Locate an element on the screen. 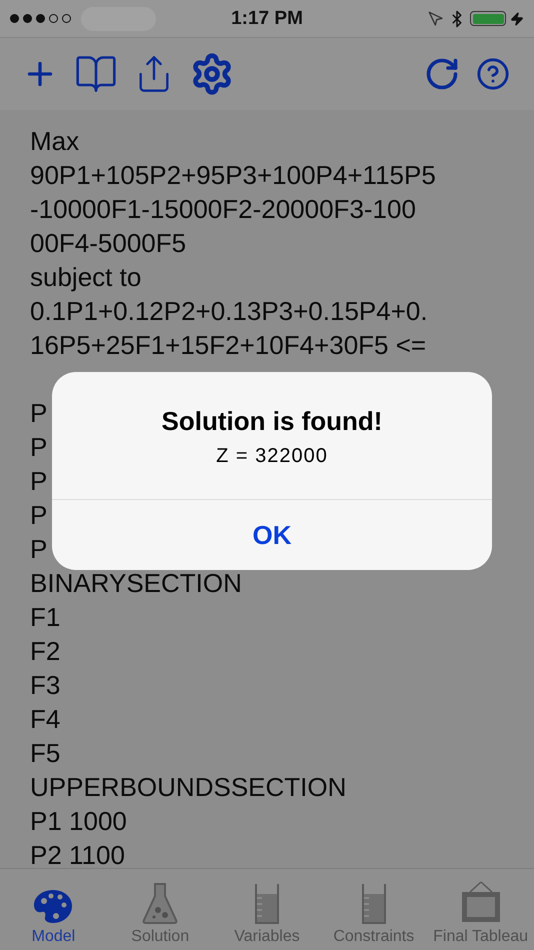 The image size is (534, 950). model-text-line: 0.1P1+0.12P2+0.13P3+0.15P4+0. is located at coordinates (229, 311).